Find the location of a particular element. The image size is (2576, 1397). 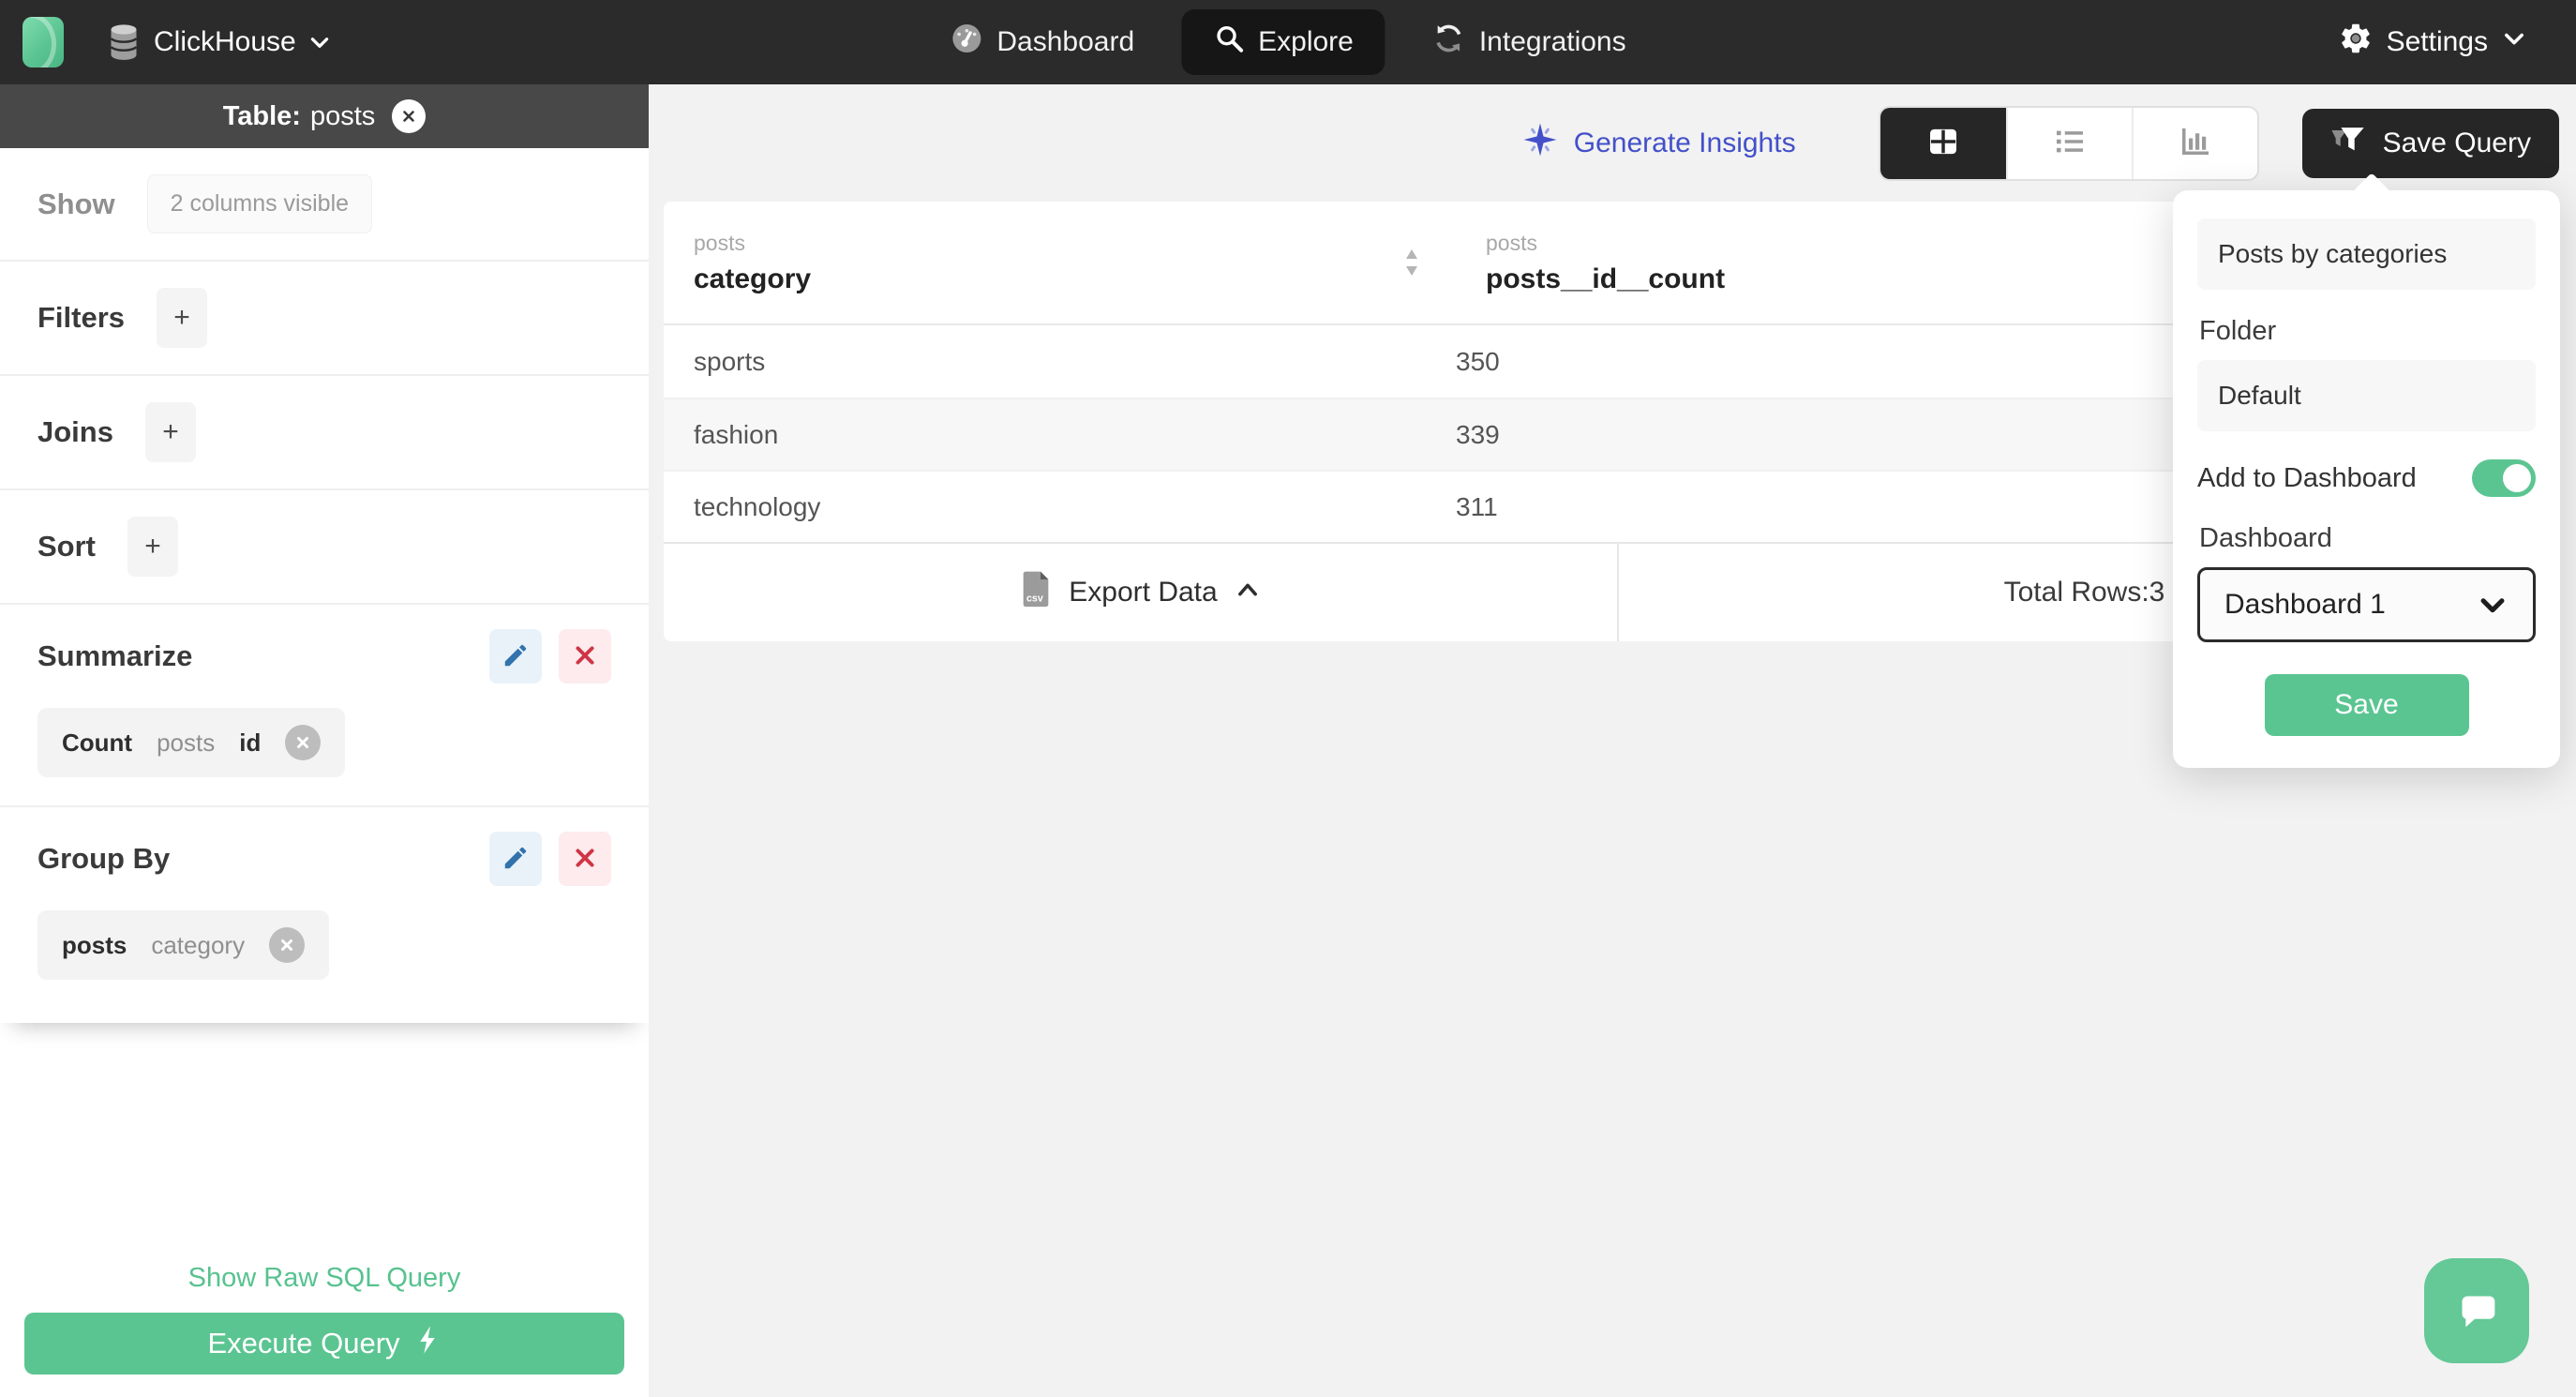

chevron-up-icon is located at coordinates (1248, 592).